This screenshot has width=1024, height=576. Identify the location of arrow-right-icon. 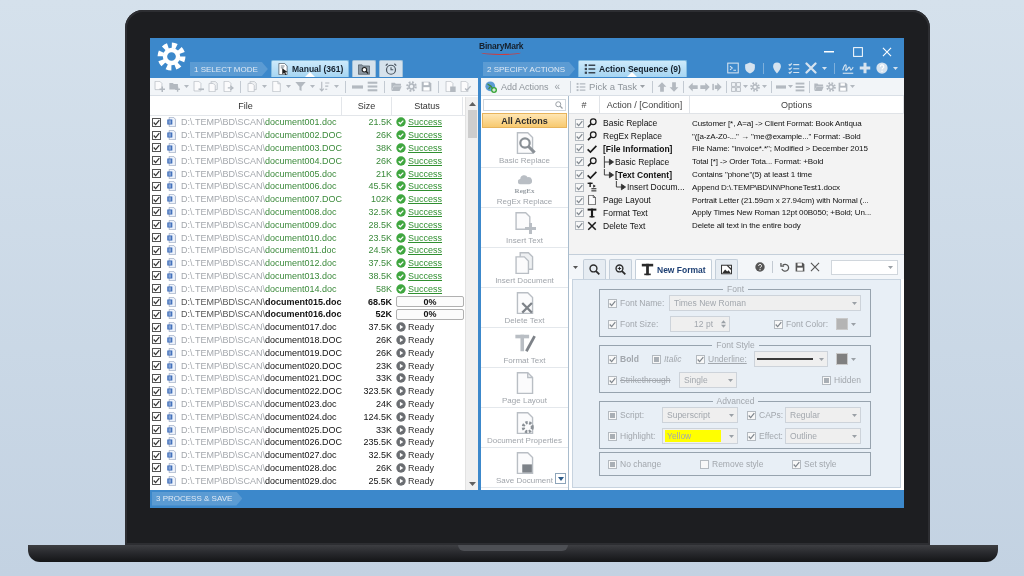
(704, 86).